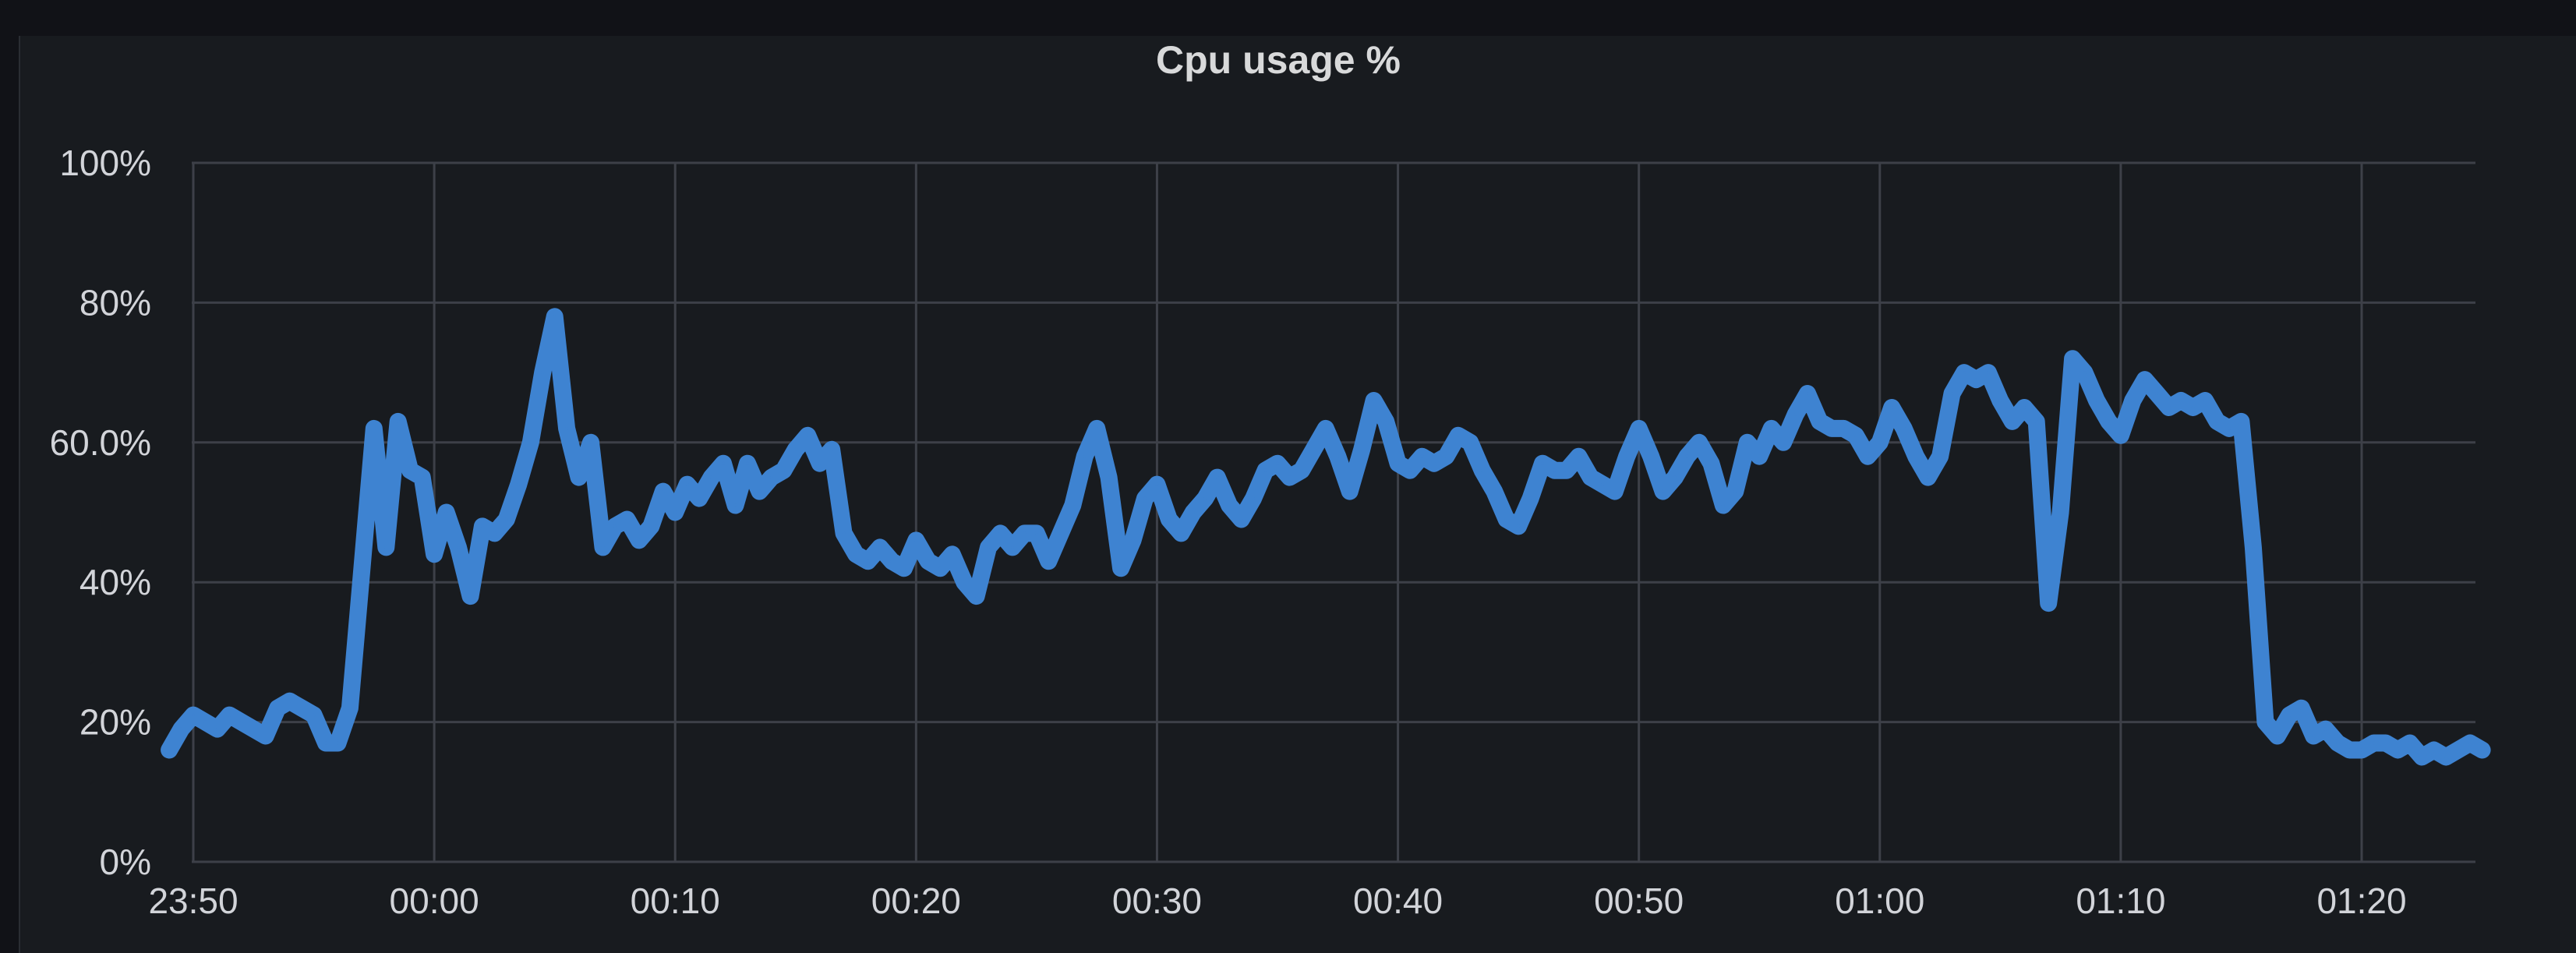 This screenshot has width=2576, height=953. What do you see at coordinates (1879, 901) in the screenshot?
I see `x-tick-label: 01:00` at bounding box center [1879, 901].